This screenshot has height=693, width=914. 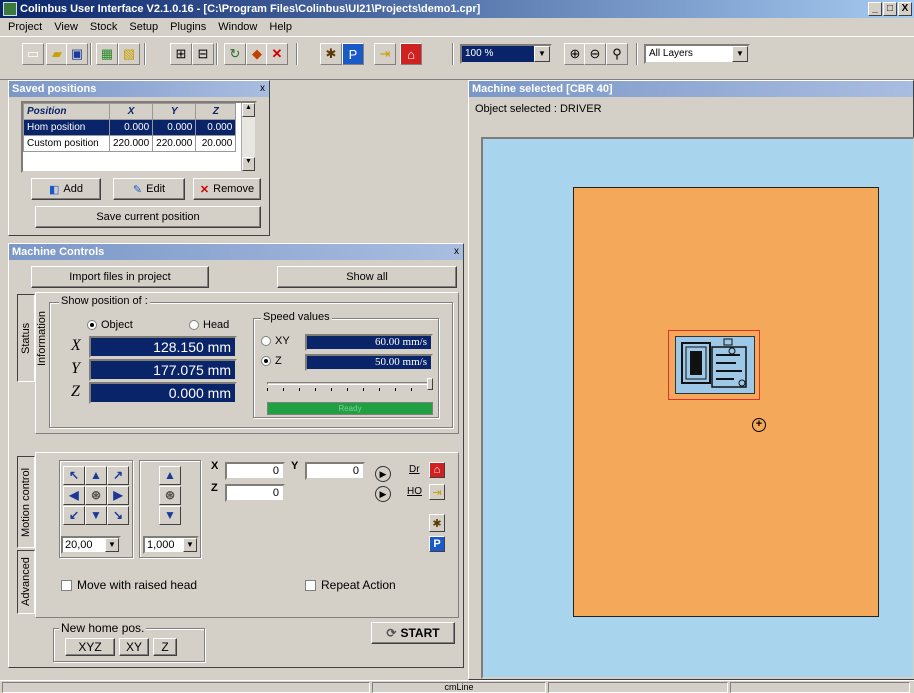 What do you see at coordinates (91, 545) in the screenshot?
I see `xy-step-select: 20,00 ▼` at bounding box center [91, 545].